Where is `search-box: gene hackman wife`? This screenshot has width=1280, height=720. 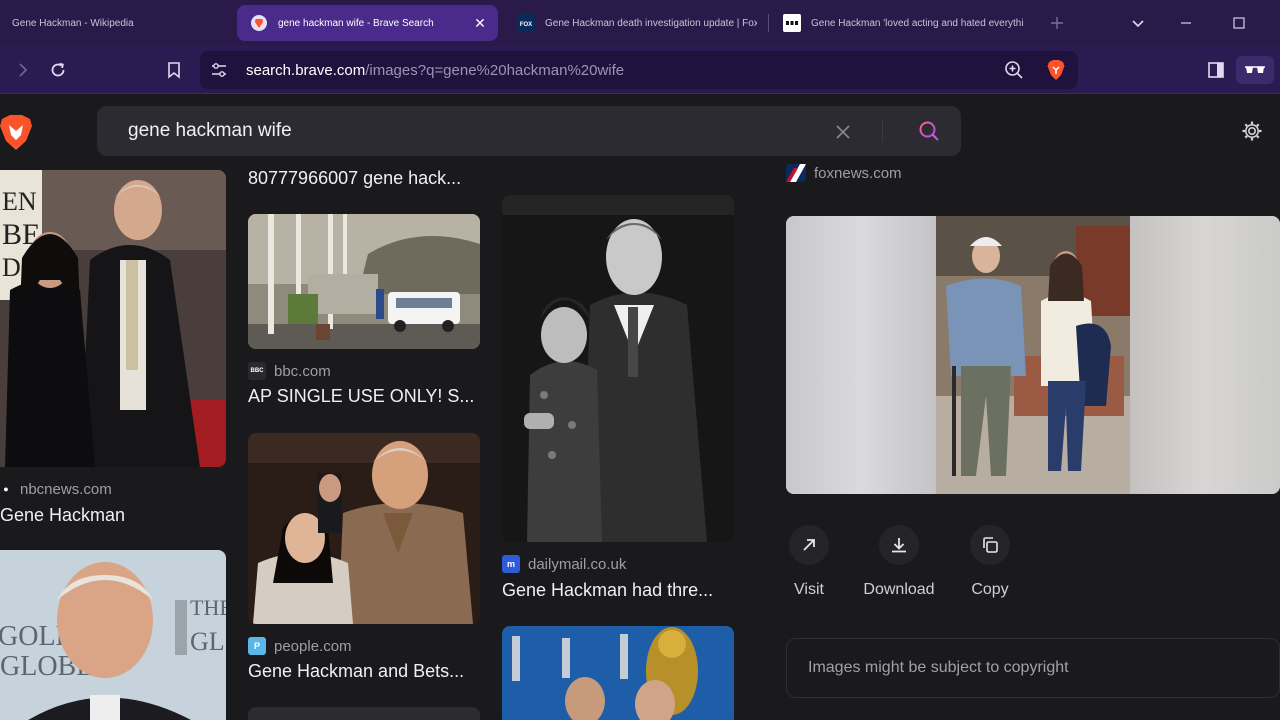 search-box: gene hackman wife is located at coordinates (529, 131).